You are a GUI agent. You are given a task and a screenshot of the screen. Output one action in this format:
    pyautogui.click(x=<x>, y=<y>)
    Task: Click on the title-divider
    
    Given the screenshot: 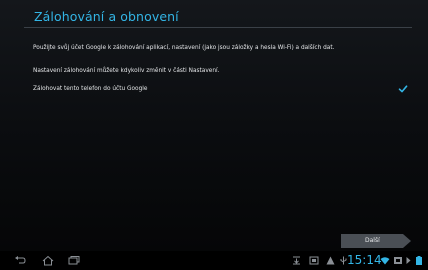 What is the action you would take?
    pyautogui.click(x=218, y=27)
    